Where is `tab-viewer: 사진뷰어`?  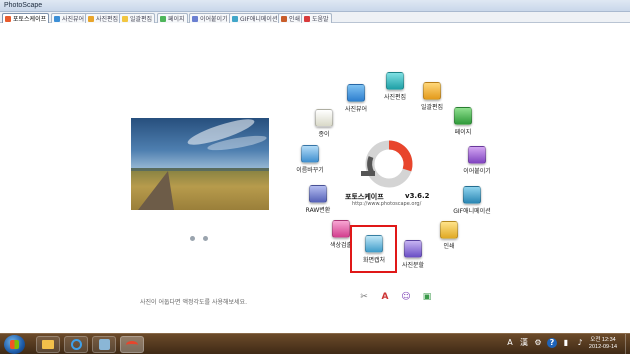
tab-viewer: 사진뷰어 is located at coordinates (69, 18).